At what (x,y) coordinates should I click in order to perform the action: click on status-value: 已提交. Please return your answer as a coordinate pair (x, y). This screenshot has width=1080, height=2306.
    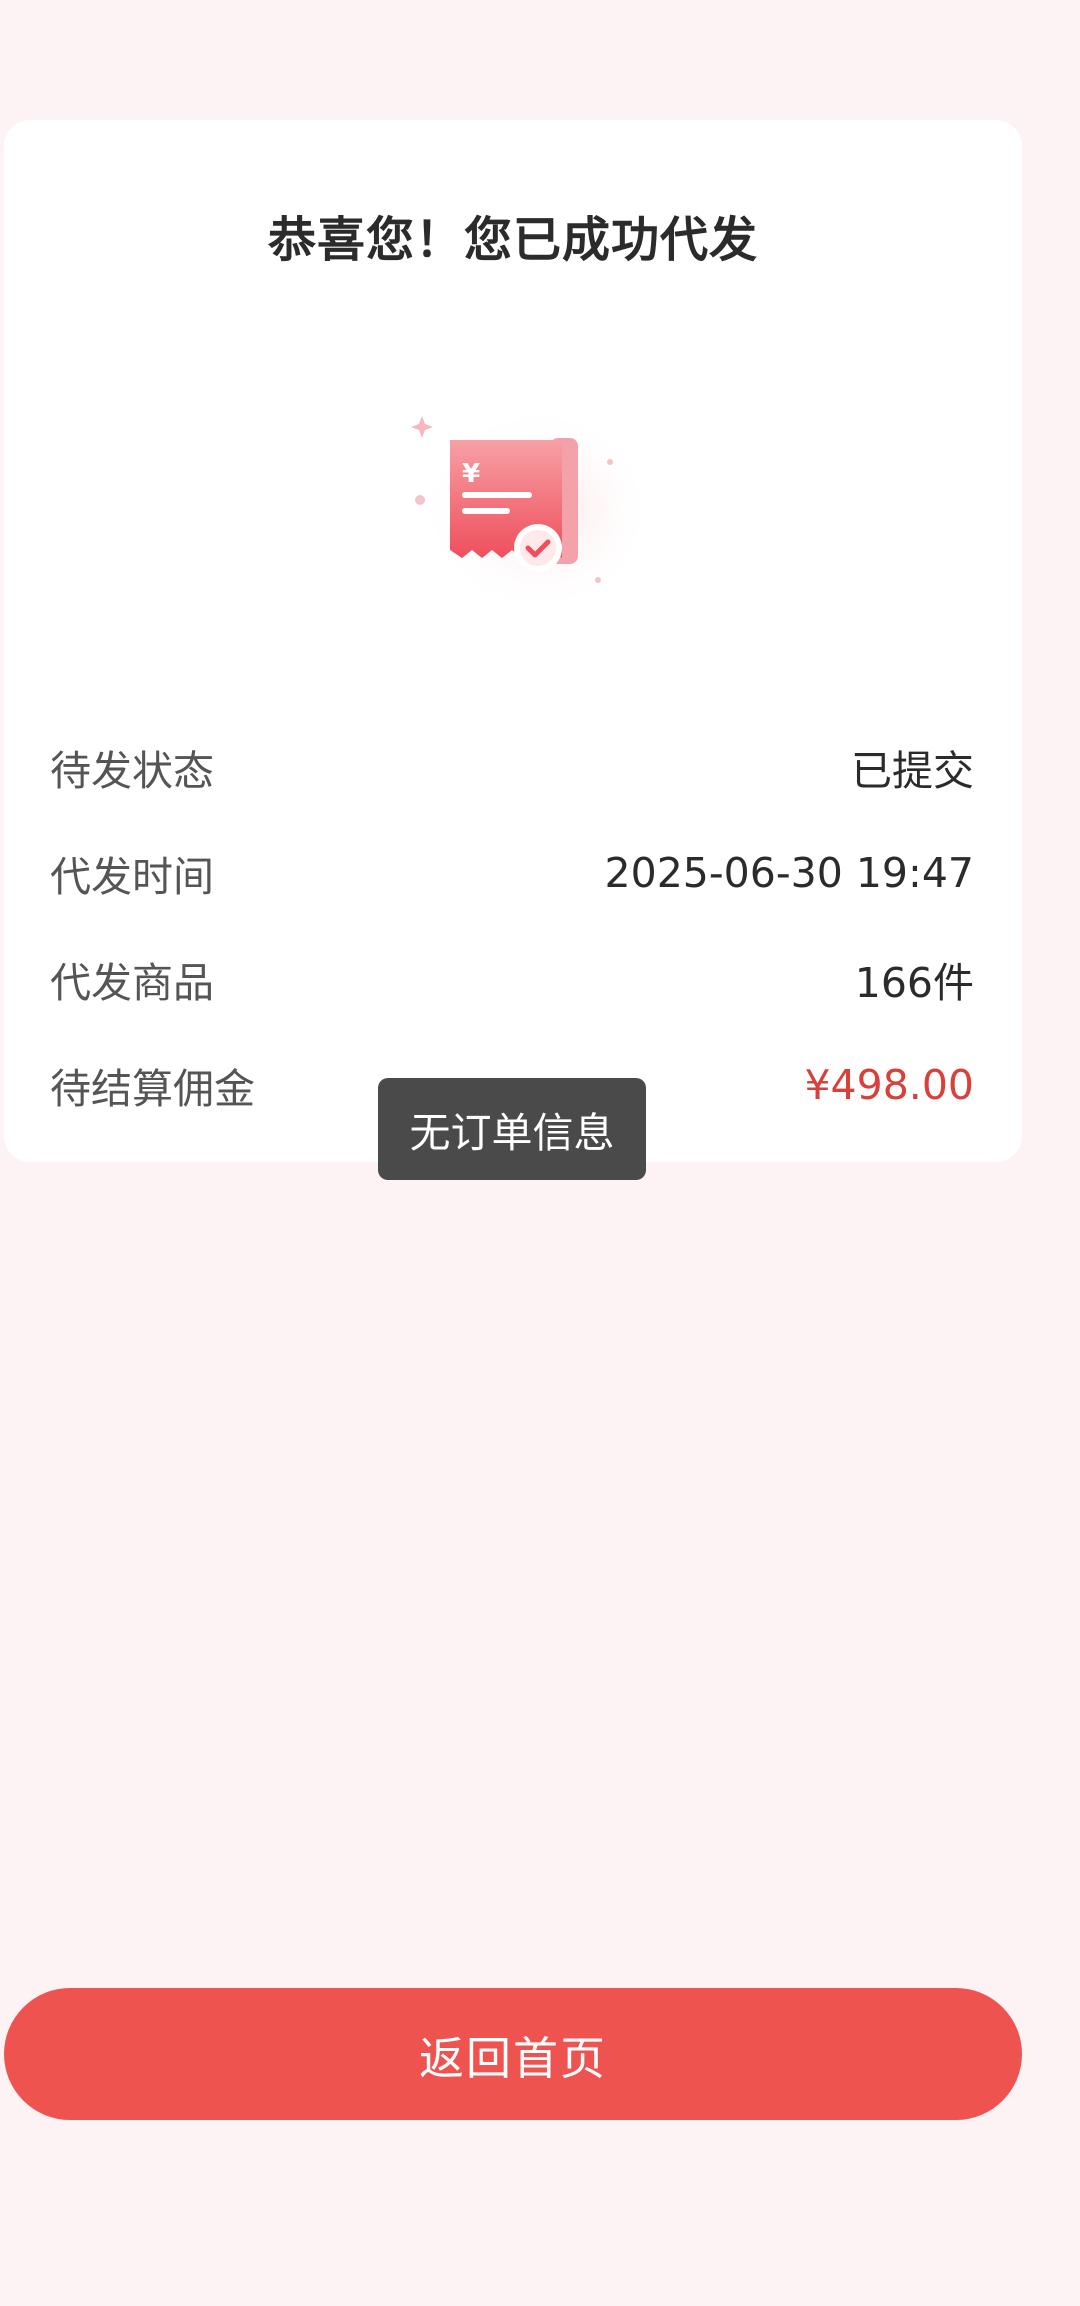
    Looking at the image, I should click on (912, 771).